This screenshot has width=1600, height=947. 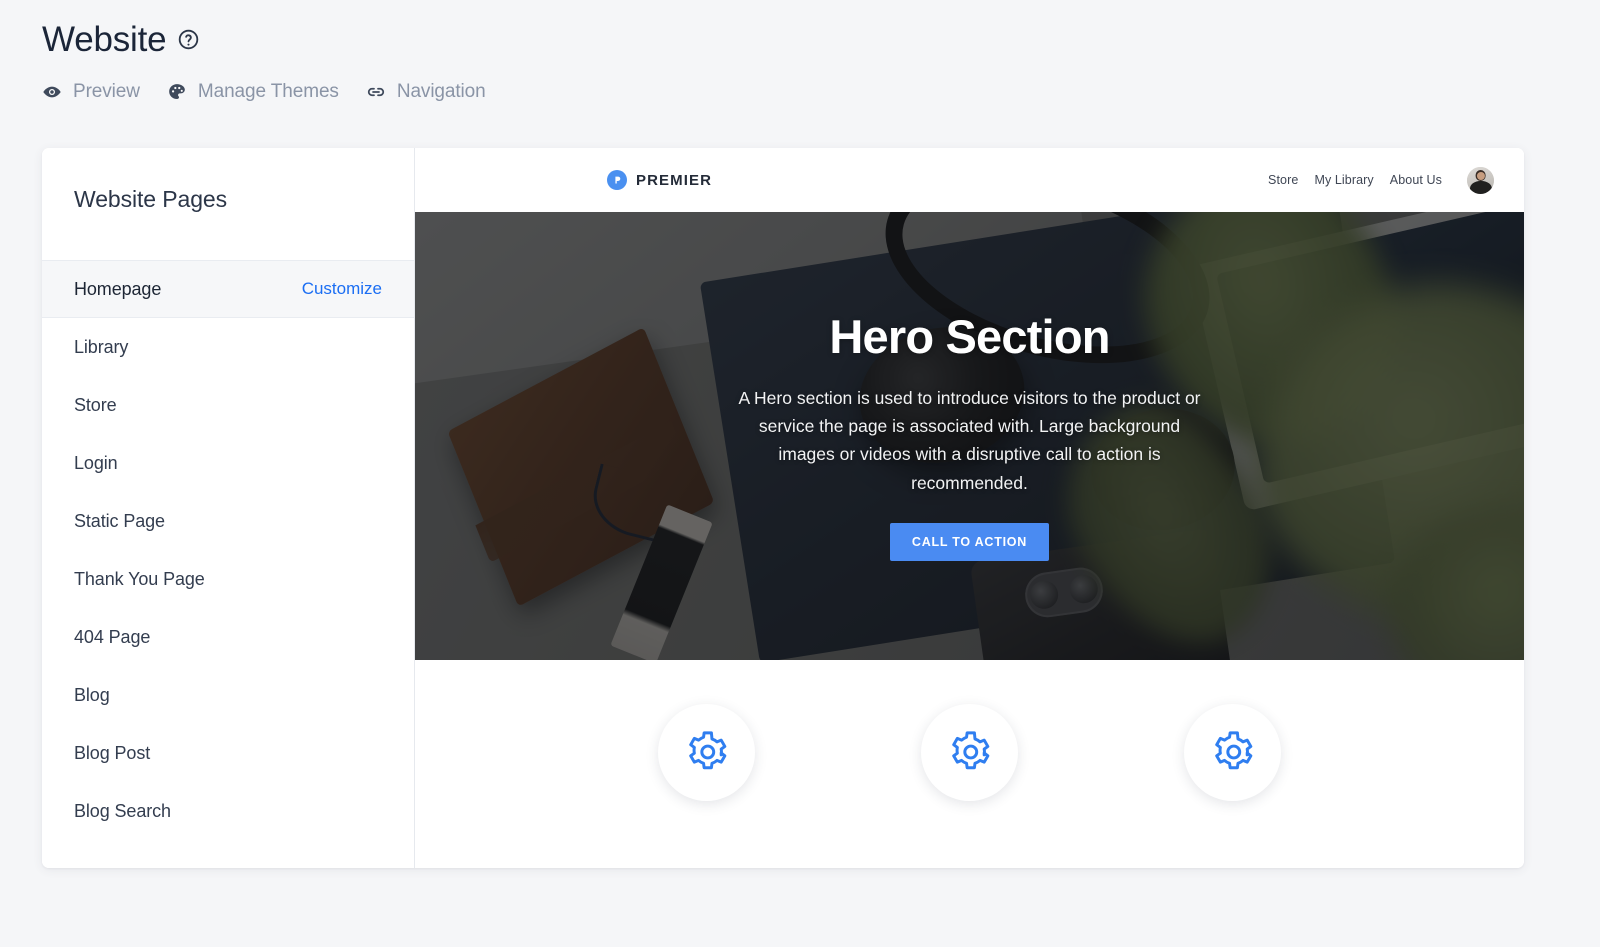 I want to click on sidebar-item-blog: Blog, so click(x=228, y=695).